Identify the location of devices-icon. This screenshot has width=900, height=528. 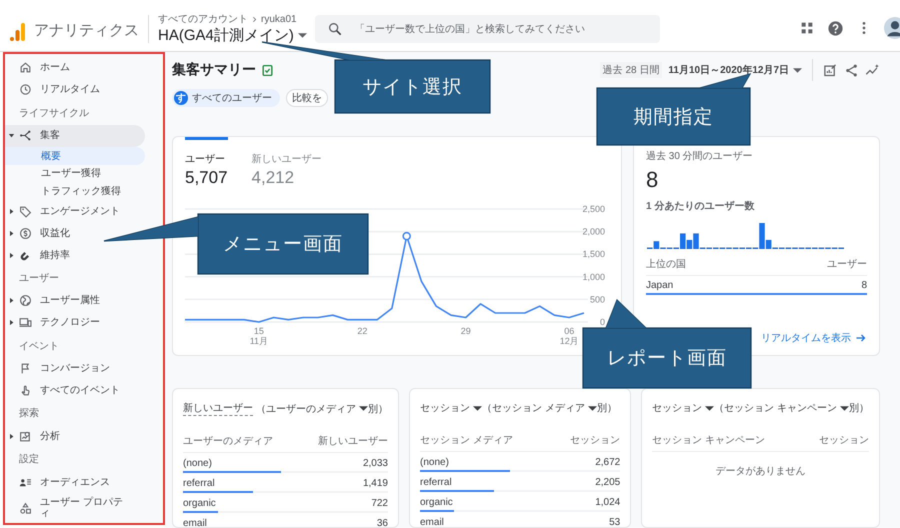
(25, 323).